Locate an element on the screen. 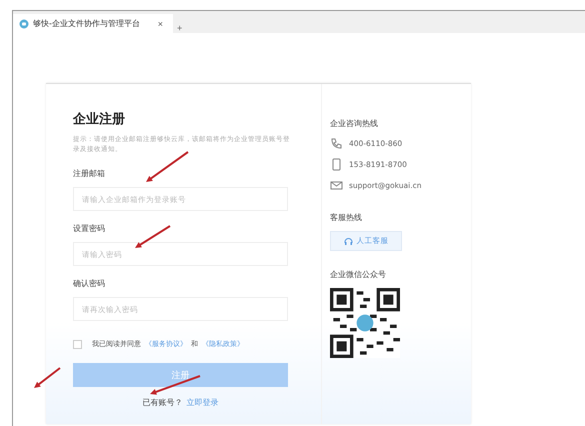  agree-checkbox is located at coordinates (77, 344).